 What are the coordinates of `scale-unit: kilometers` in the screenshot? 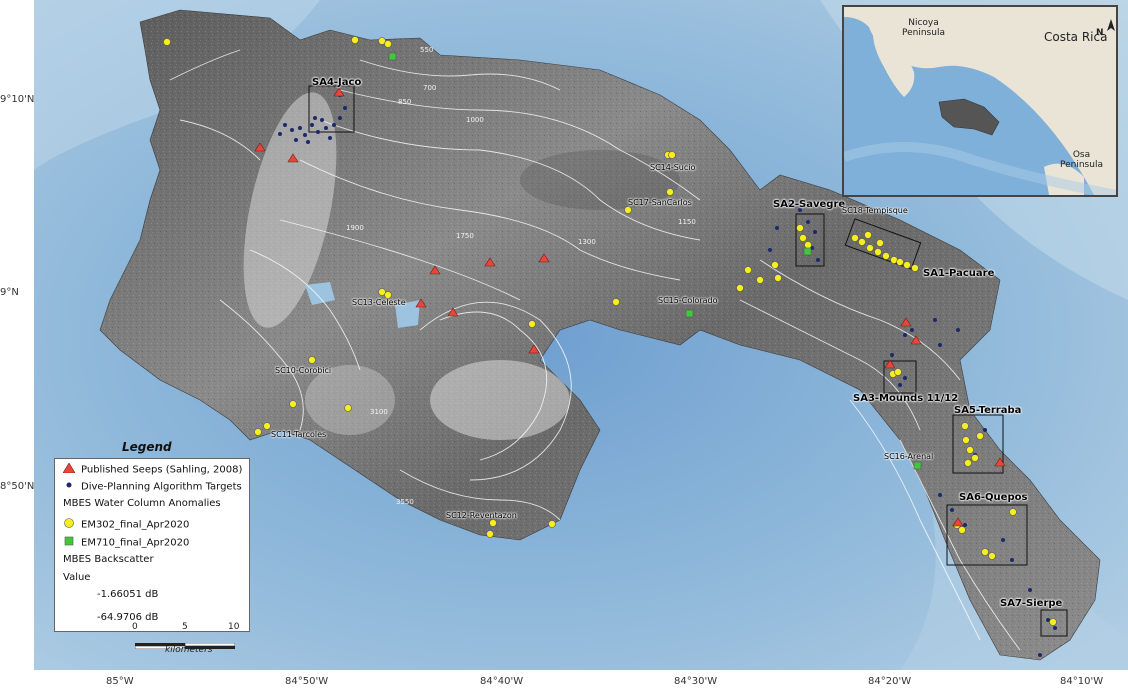 It's located at (189, 650).